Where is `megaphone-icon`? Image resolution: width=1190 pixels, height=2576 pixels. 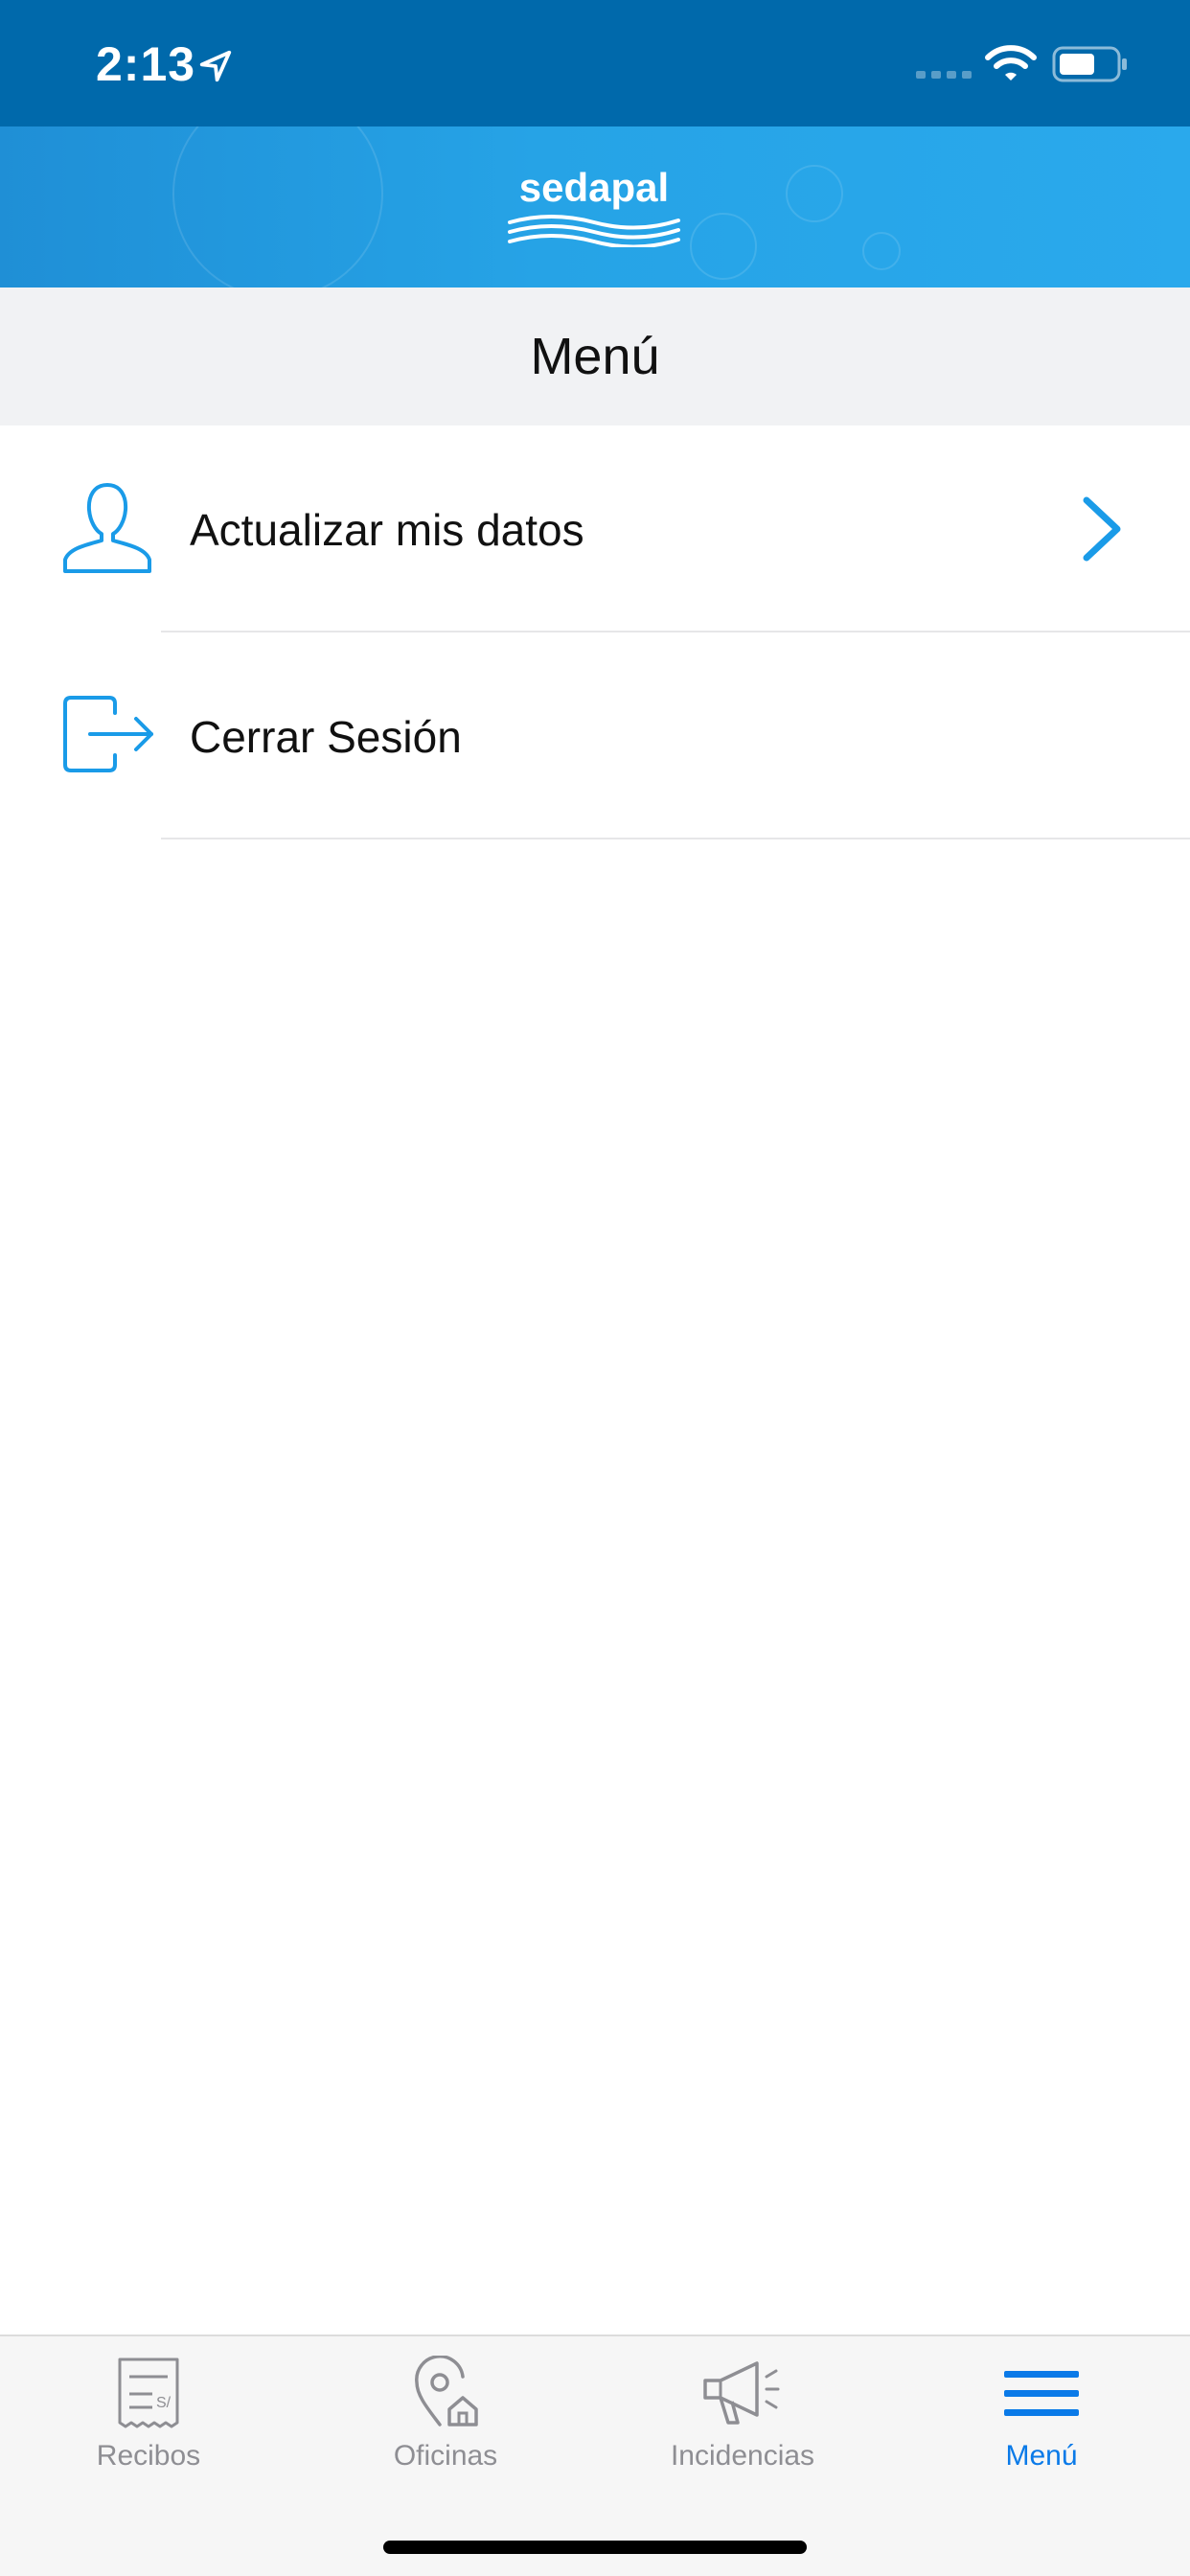 megaphone-icon is located at coordinates (742, 2393).